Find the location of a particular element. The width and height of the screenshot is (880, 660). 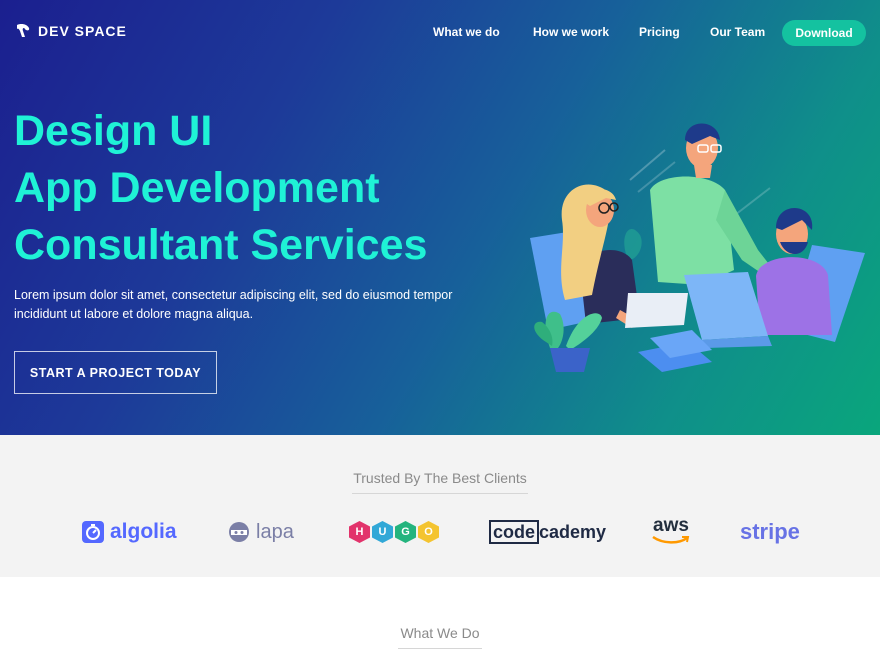

lapa-wordmark: lapa is located at coordinates (275, 531).